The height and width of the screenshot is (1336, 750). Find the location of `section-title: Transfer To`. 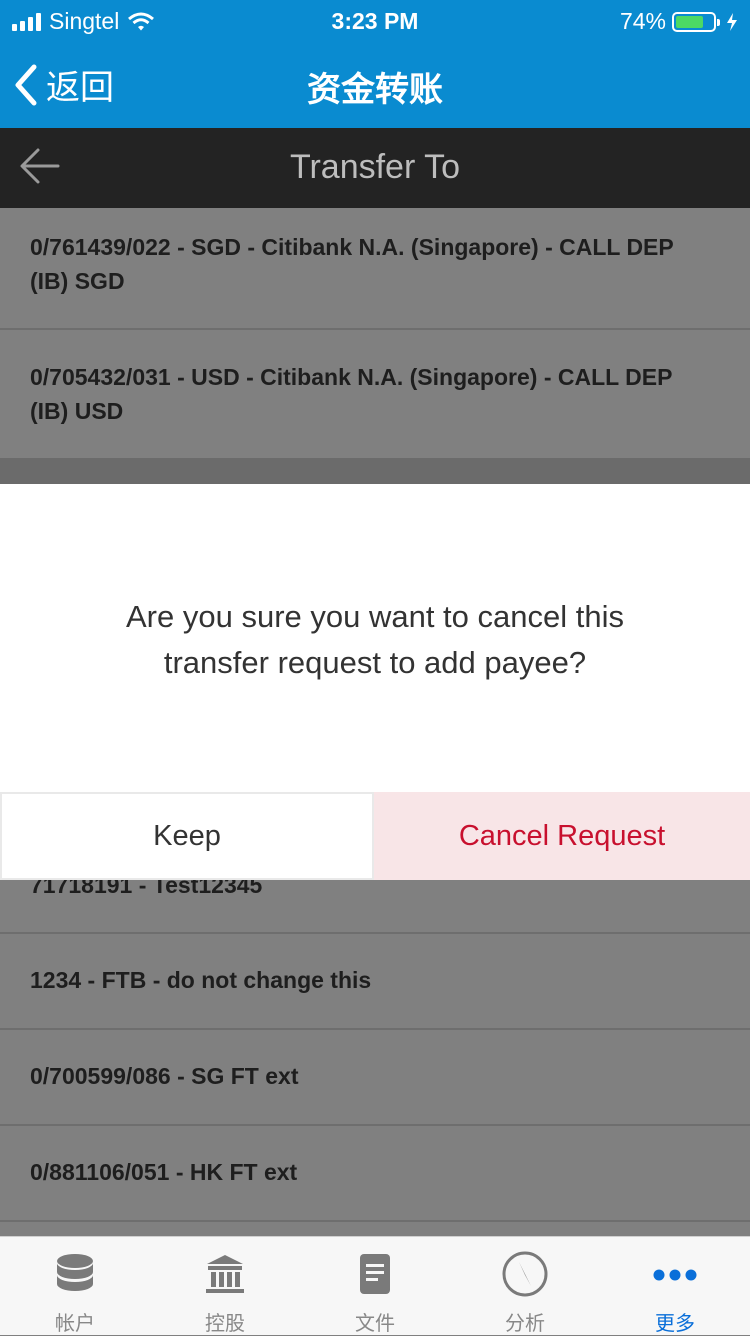

section-title: Transfer To is located at coordinates (375, 167).